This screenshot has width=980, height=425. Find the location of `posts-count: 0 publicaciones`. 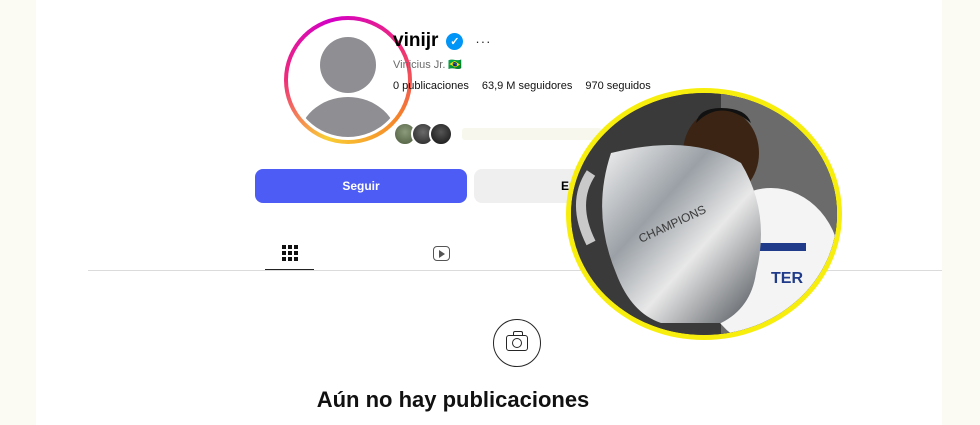

posts-count: 0 publicaciones is located at coordinates (431, 86).